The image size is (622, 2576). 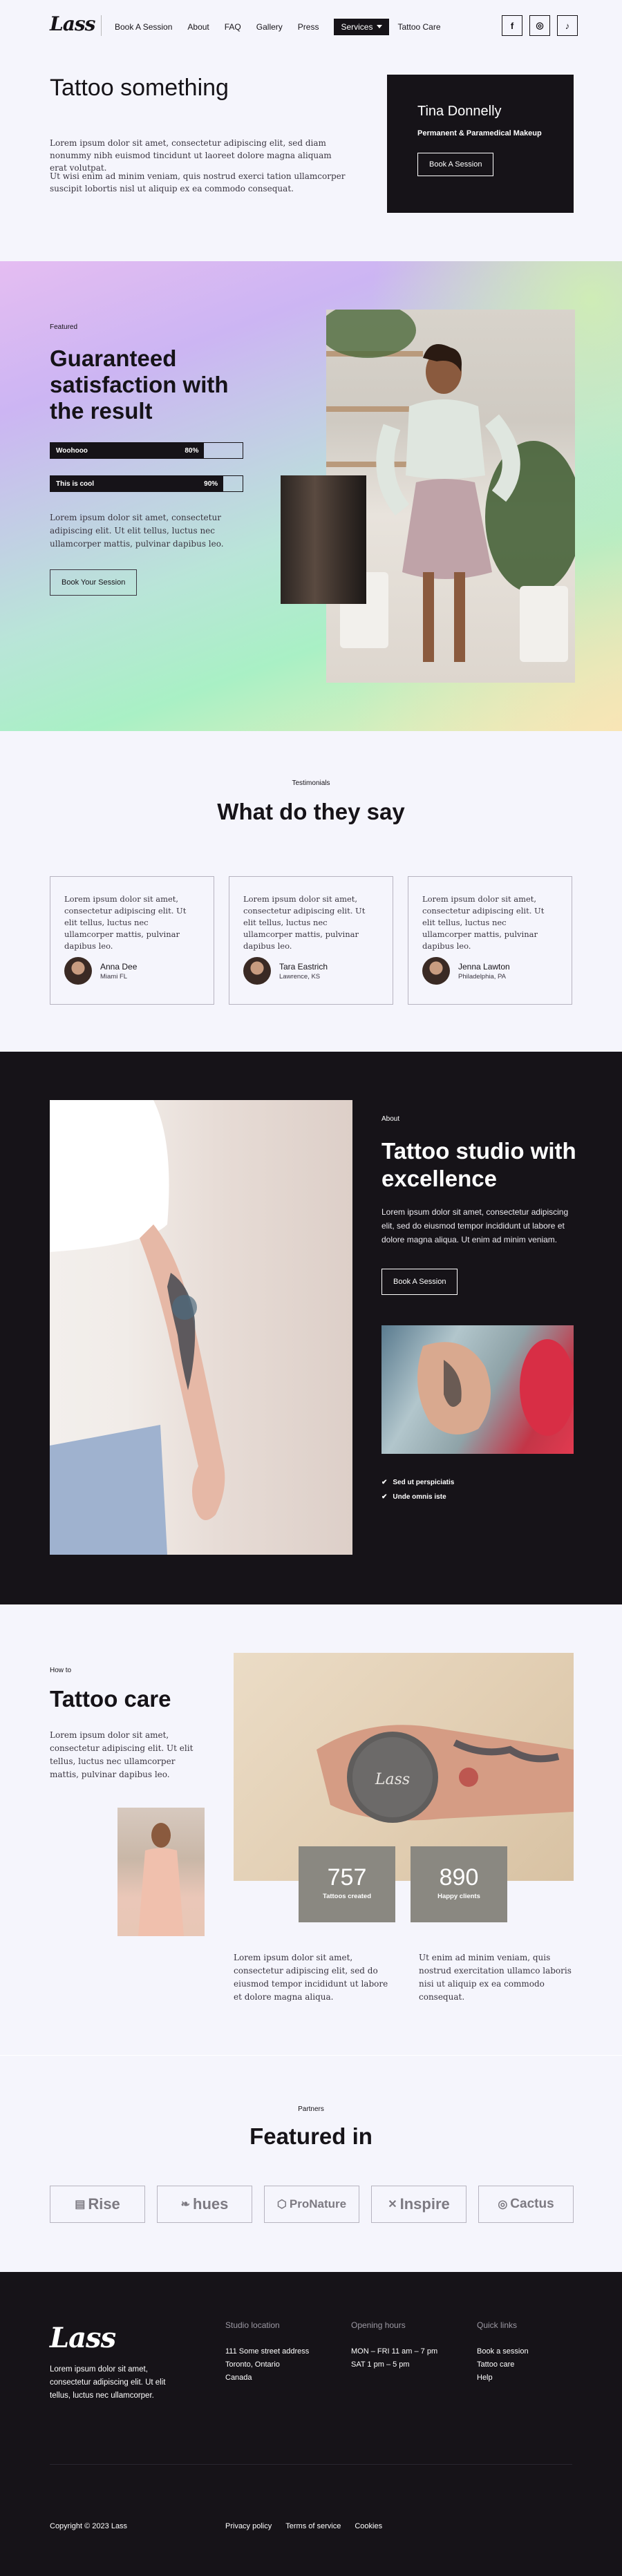 I want to click on hero-title: Tattoo something, so click(x=139, y=88).